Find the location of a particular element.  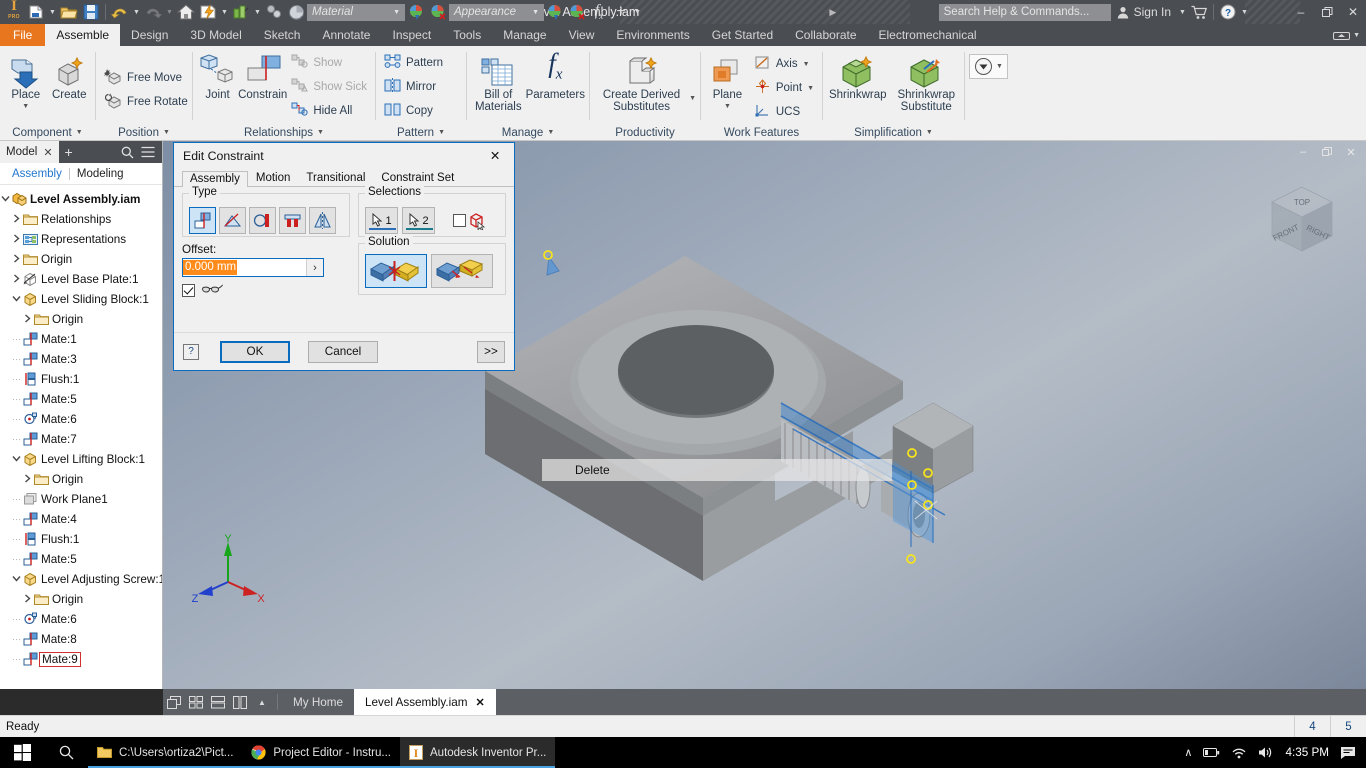

viewport-minimize-button: – is located at coordinates (1303, 152).